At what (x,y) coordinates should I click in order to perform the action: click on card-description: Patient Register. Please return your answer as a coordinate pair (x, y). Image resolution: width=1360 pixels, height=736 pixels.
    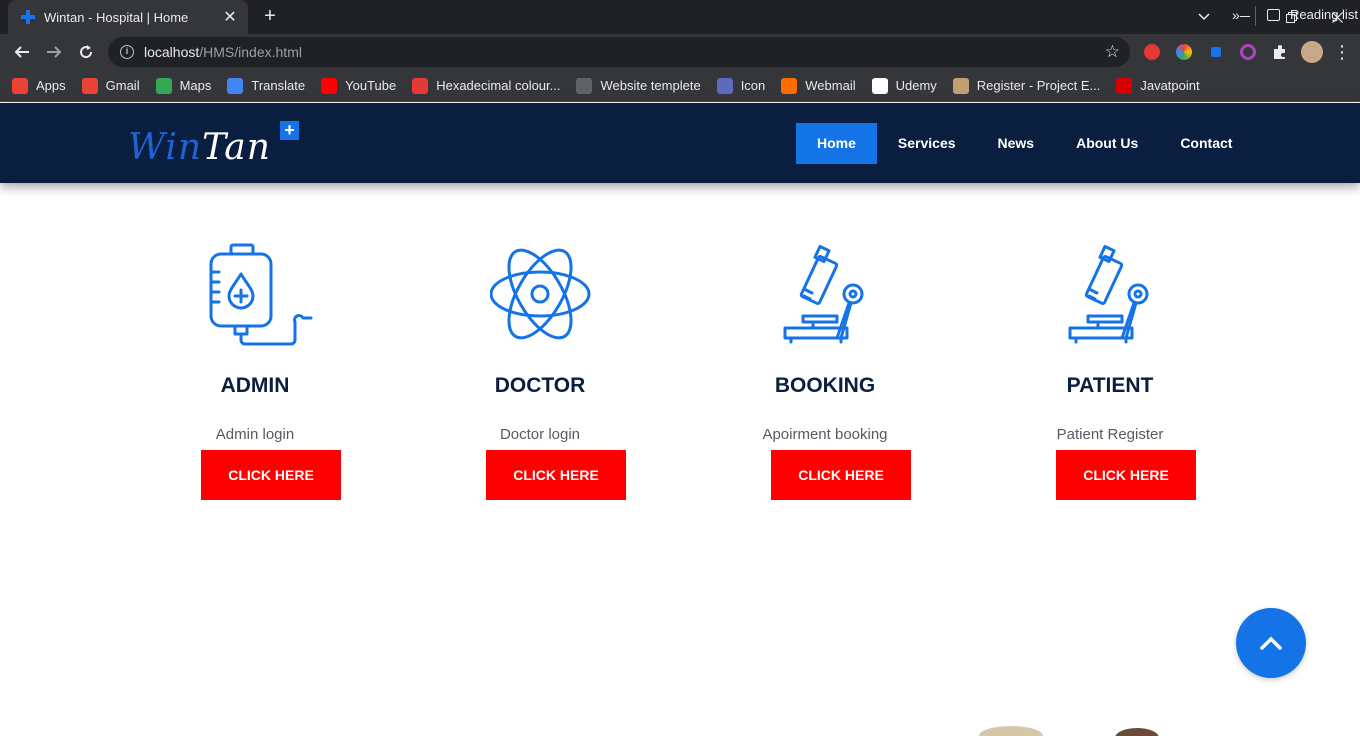
    Looking at the image, I should click on (1110, 434).